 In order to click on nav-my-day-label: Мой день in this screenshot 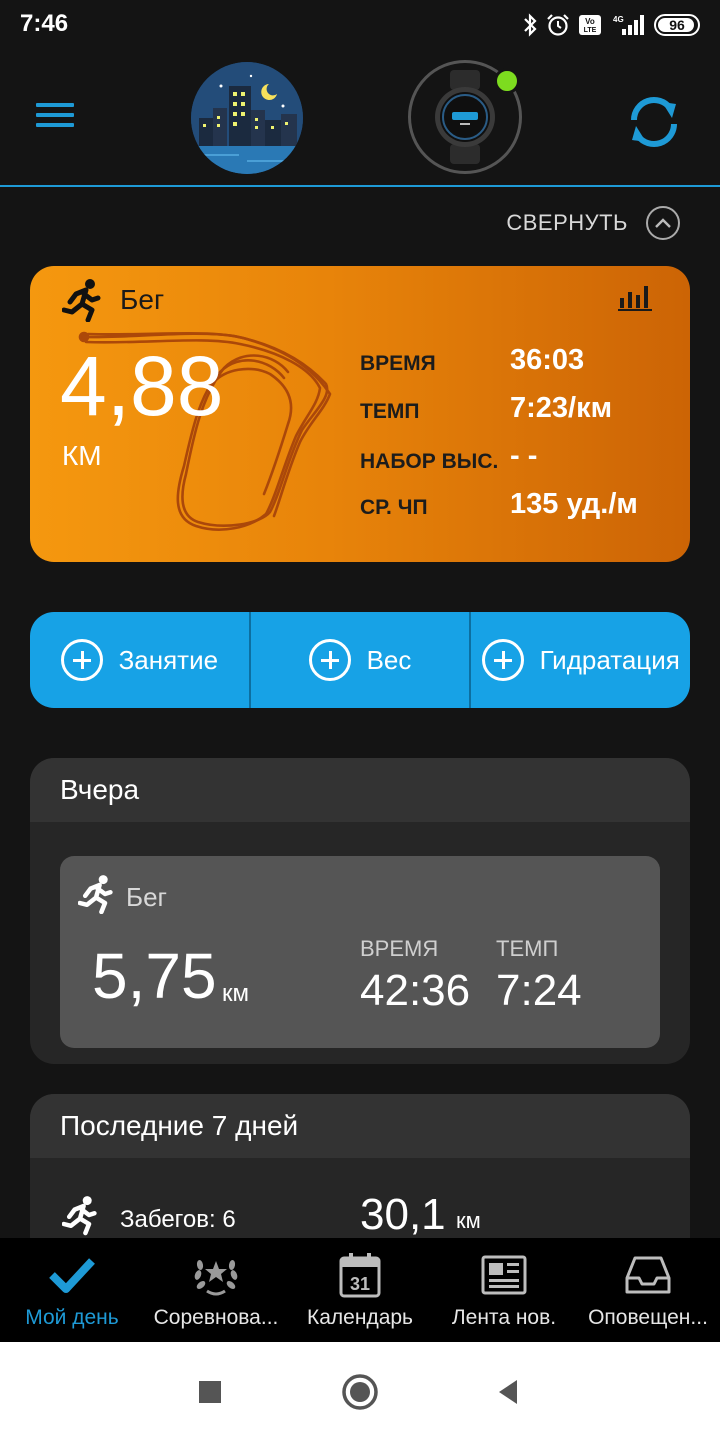, I will do `click(72, 1317)`.